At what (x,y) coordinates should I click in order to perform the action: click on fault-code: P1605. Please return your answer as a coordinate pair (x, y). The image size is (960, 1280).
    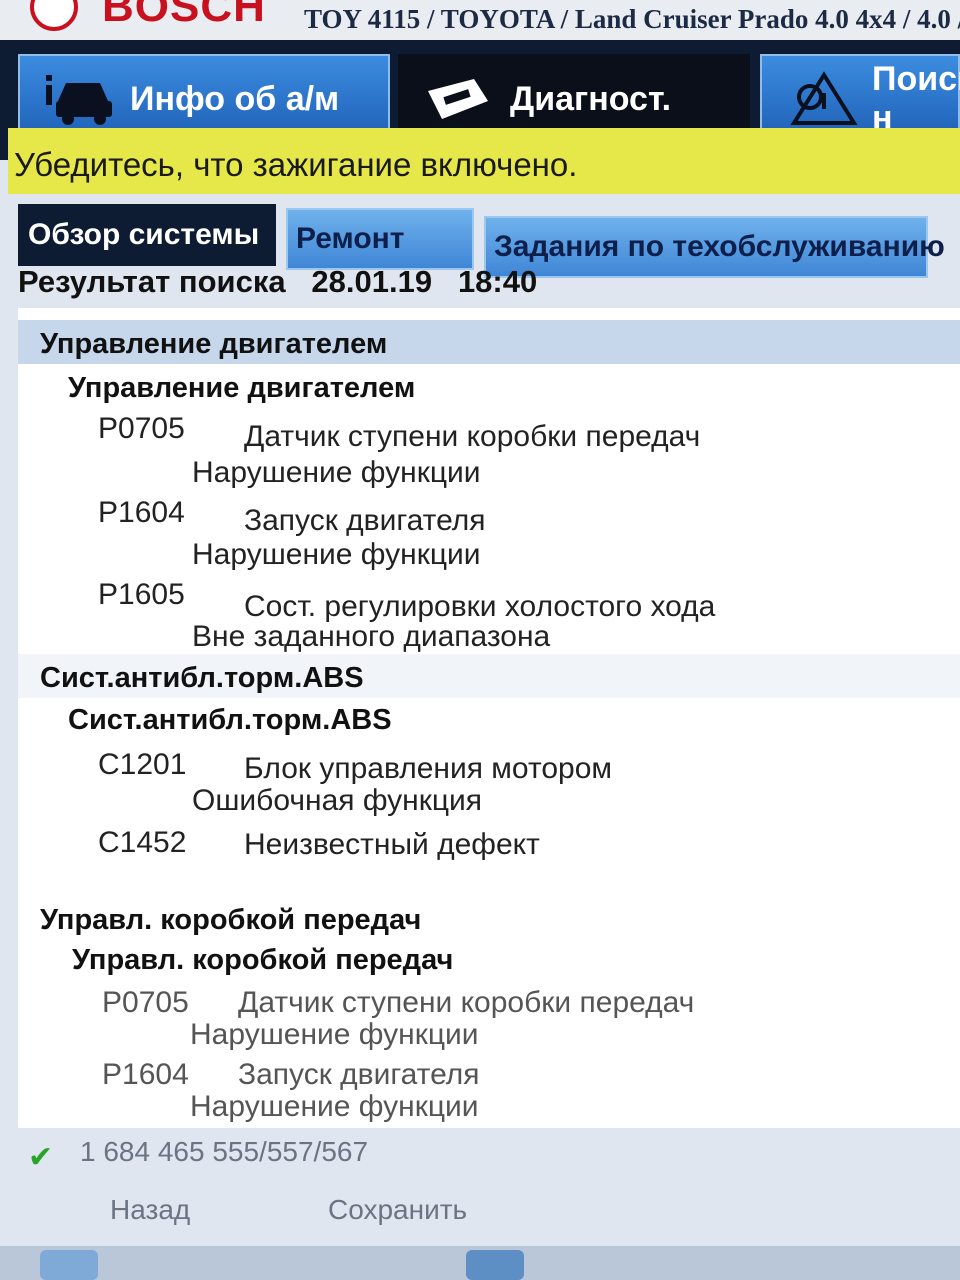
    Looking at the image, I should click on (141, 594).